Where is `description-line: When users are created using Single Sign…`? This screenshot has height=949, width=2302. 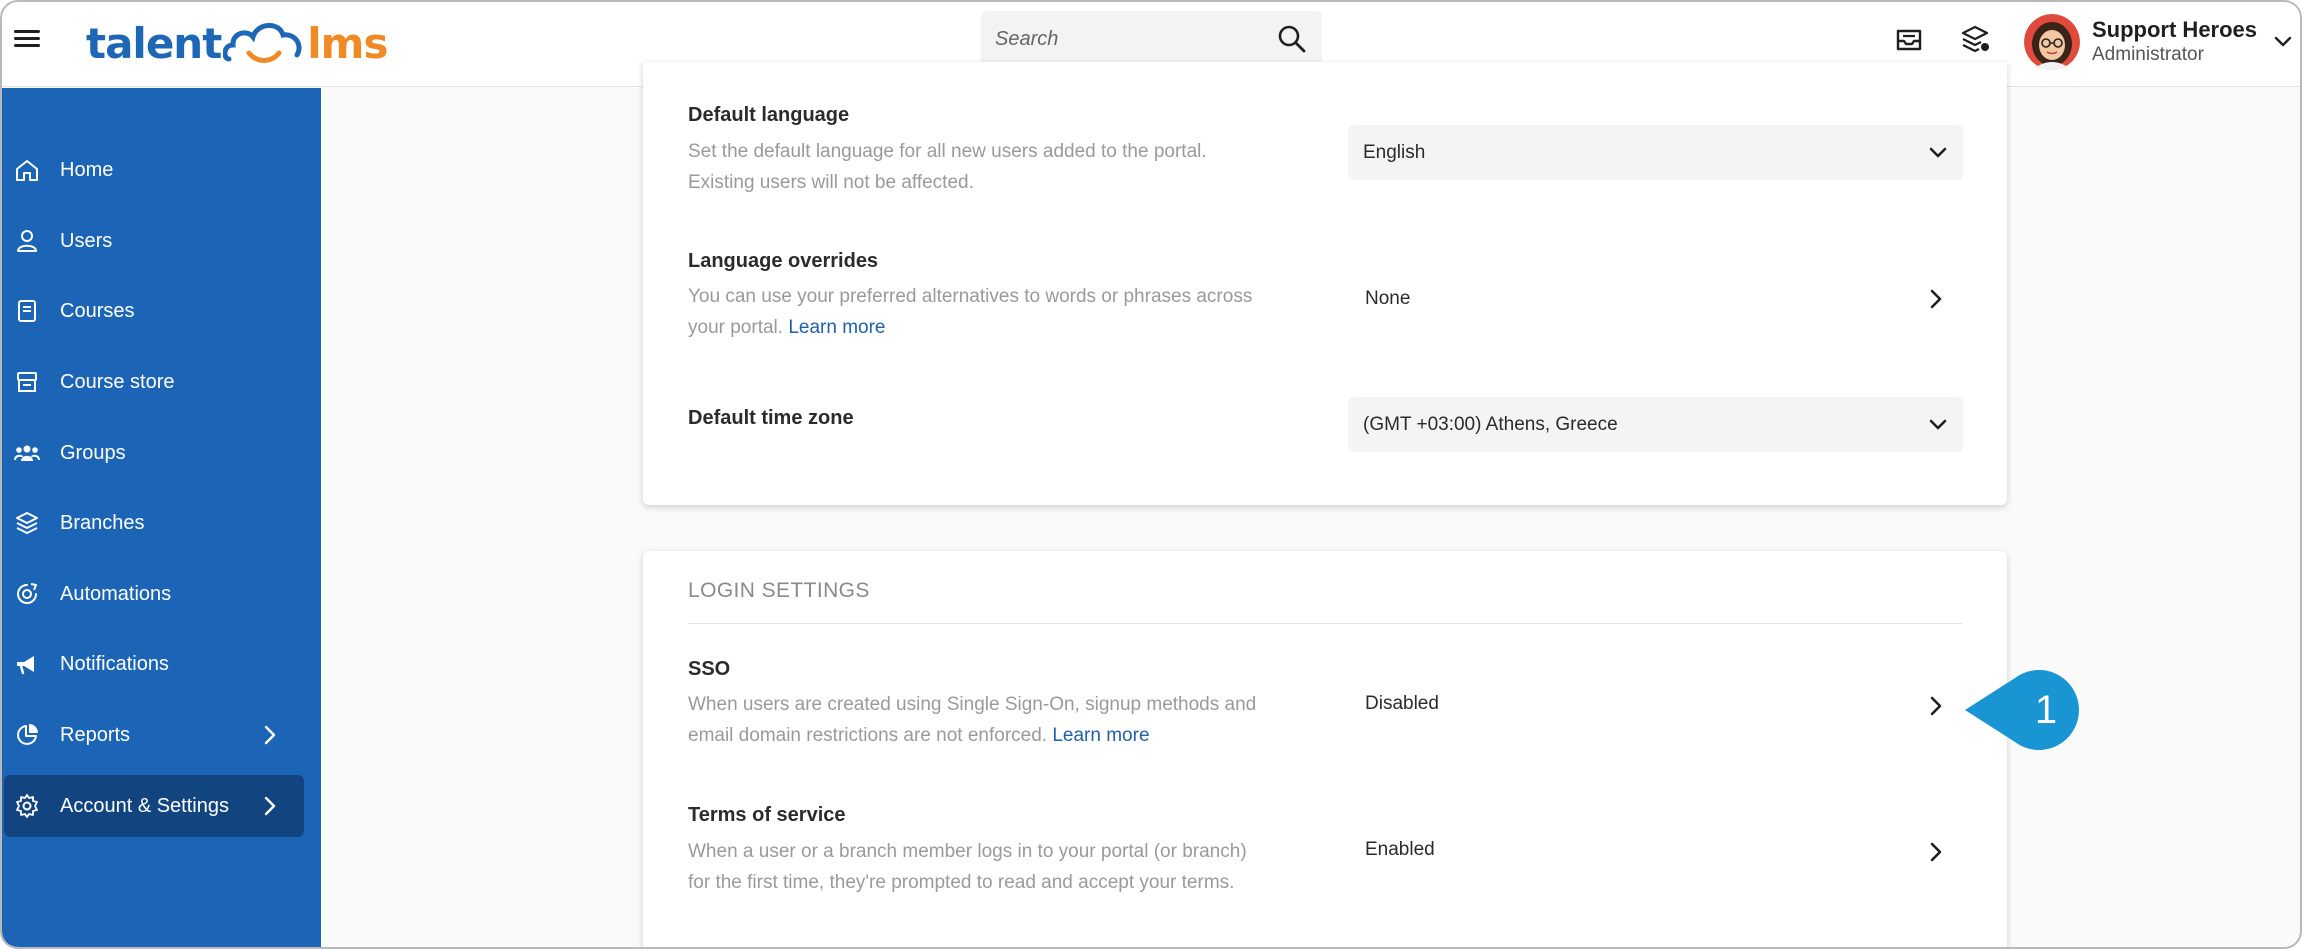 description-line: When users are created using Single Sign… is located at coordinates (972, 704).